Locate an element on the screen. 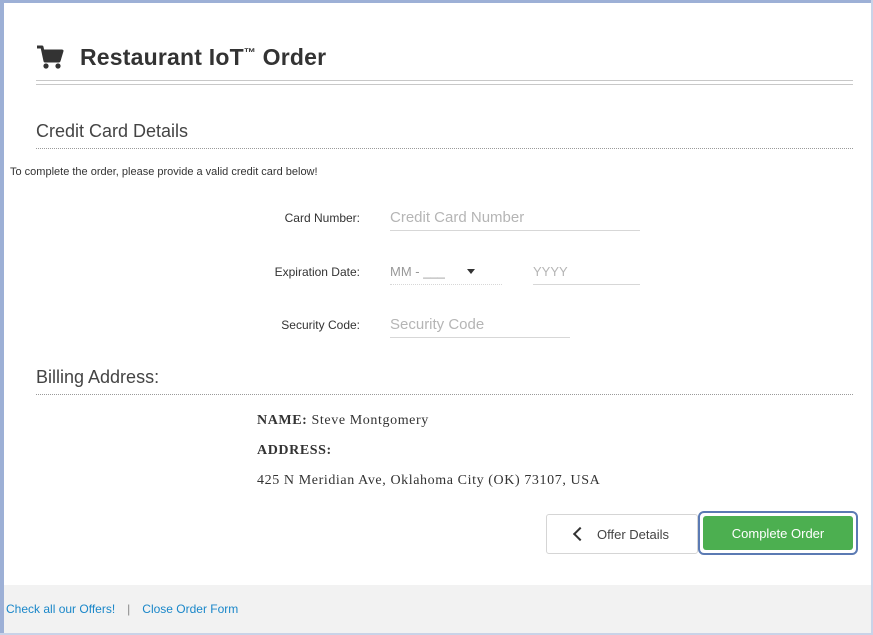  cart-icon is located at coordinates (50, 57).